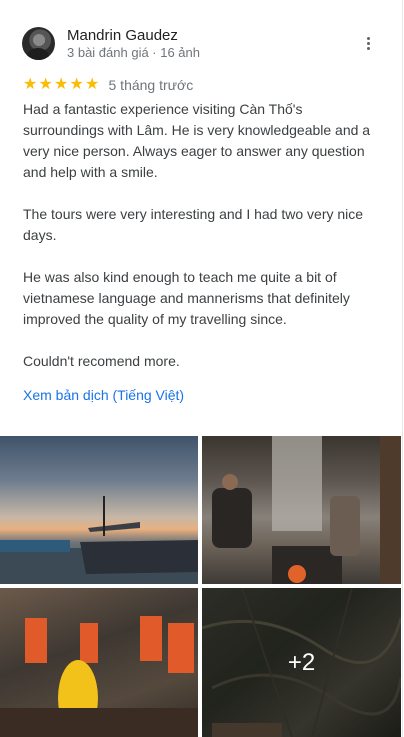 This screenshot has width=404, height=737. What do you see at coordinates (101, 361) in the screenshot?
I see `review-paragraph: Couldn't recomend more.` at bounding box center [101, 361].